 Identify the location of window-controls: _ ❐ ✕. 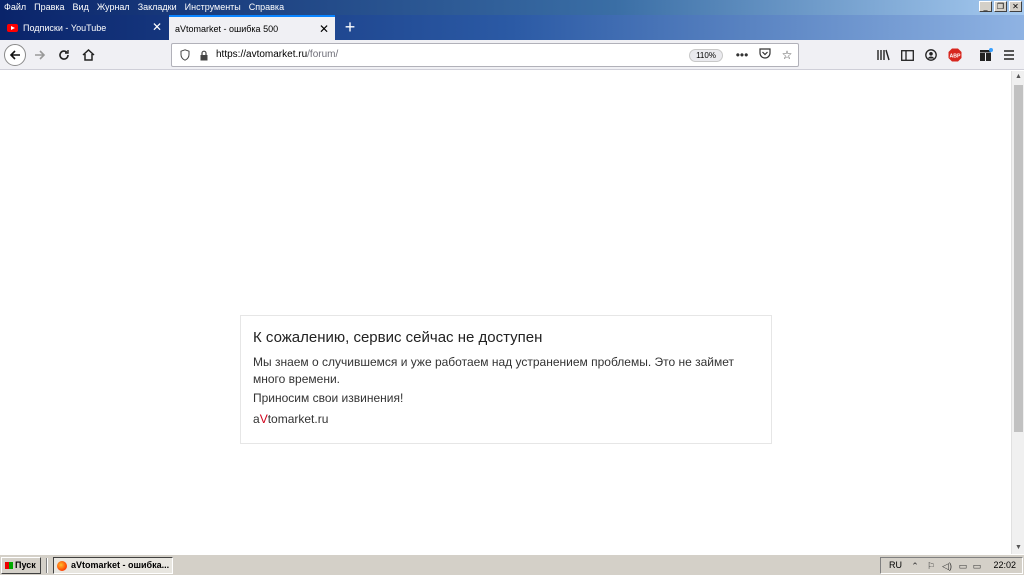
(1000, 6).